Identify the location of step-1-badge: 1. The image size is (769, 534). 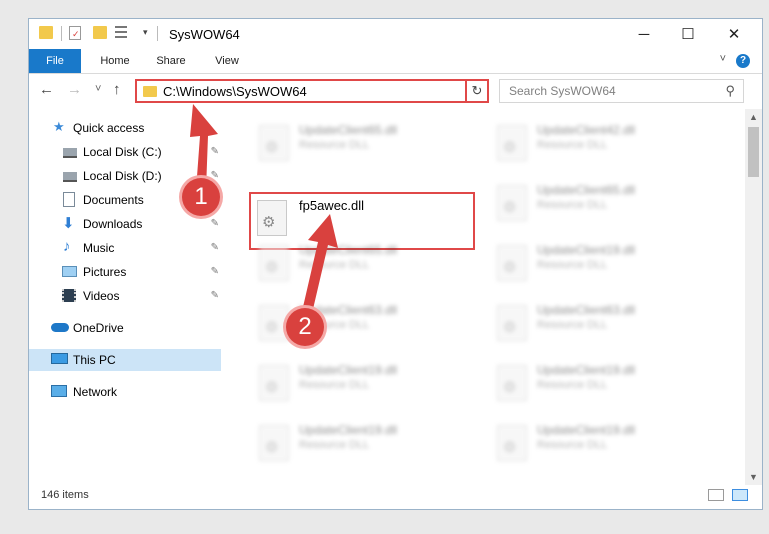
(201, 197).